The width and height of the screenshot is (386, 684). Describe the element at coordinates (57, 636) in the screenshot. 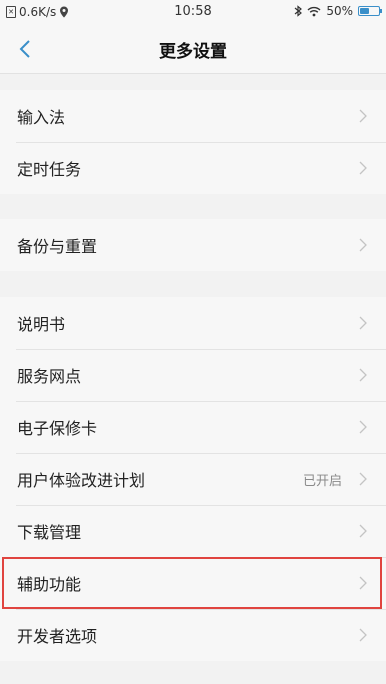

I see `setting-label: 开发者选项` at that location.